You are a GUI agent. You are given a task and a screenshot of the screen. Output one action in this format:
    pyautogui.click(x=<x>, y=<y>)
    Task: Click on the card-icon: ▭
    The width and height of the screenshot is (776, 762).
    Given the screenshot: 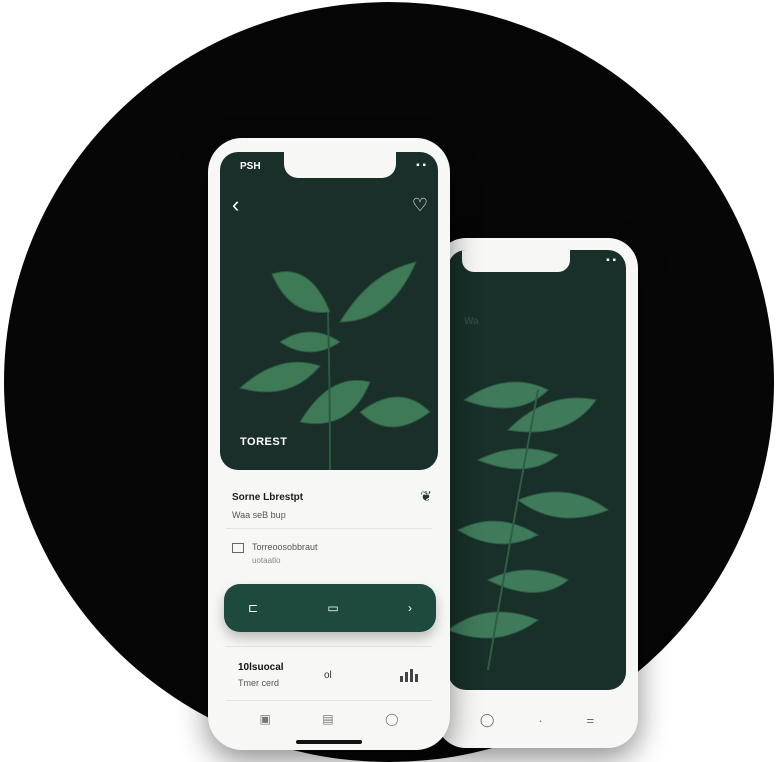 What is the action you would take?
    pyautogui.click(x=332, y=608)
    